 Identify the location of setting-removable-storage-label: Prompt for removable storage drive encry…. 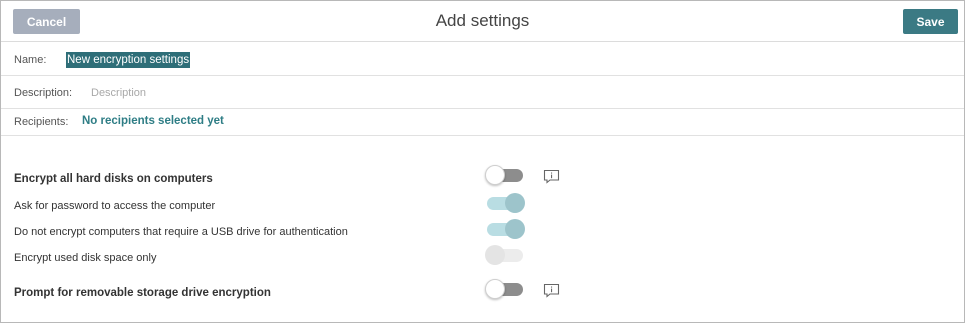
(142, 293).